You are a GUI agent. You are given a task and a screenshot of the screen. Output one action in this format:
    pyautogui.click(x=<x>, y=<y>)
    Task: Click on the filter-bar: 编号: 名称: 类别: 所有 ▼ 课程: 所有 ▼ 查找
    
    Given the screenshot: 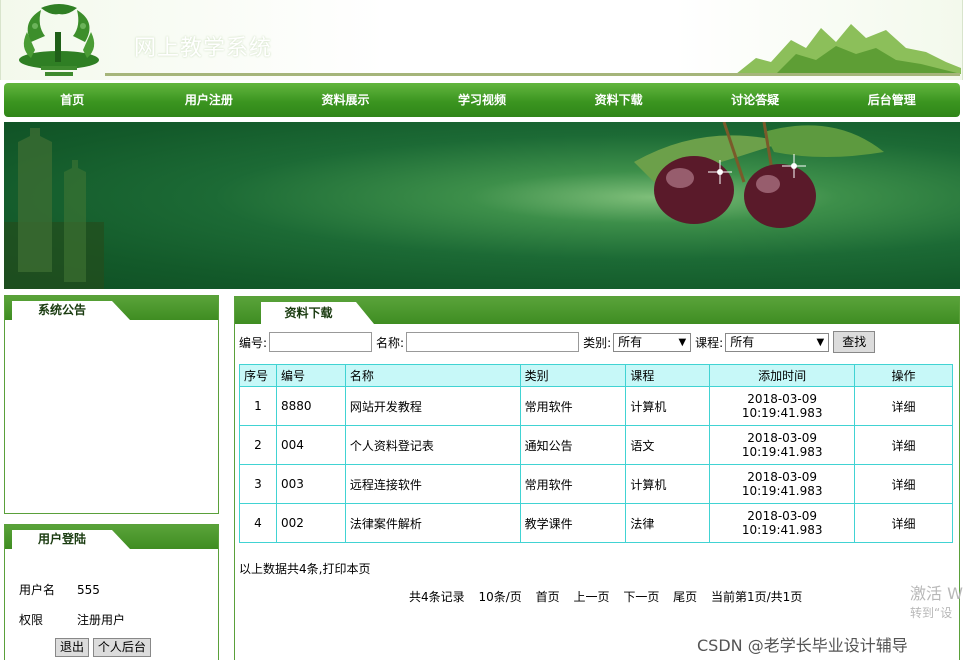 What is the action you would take?
    pyautogui.click(x=557, y=342)
    